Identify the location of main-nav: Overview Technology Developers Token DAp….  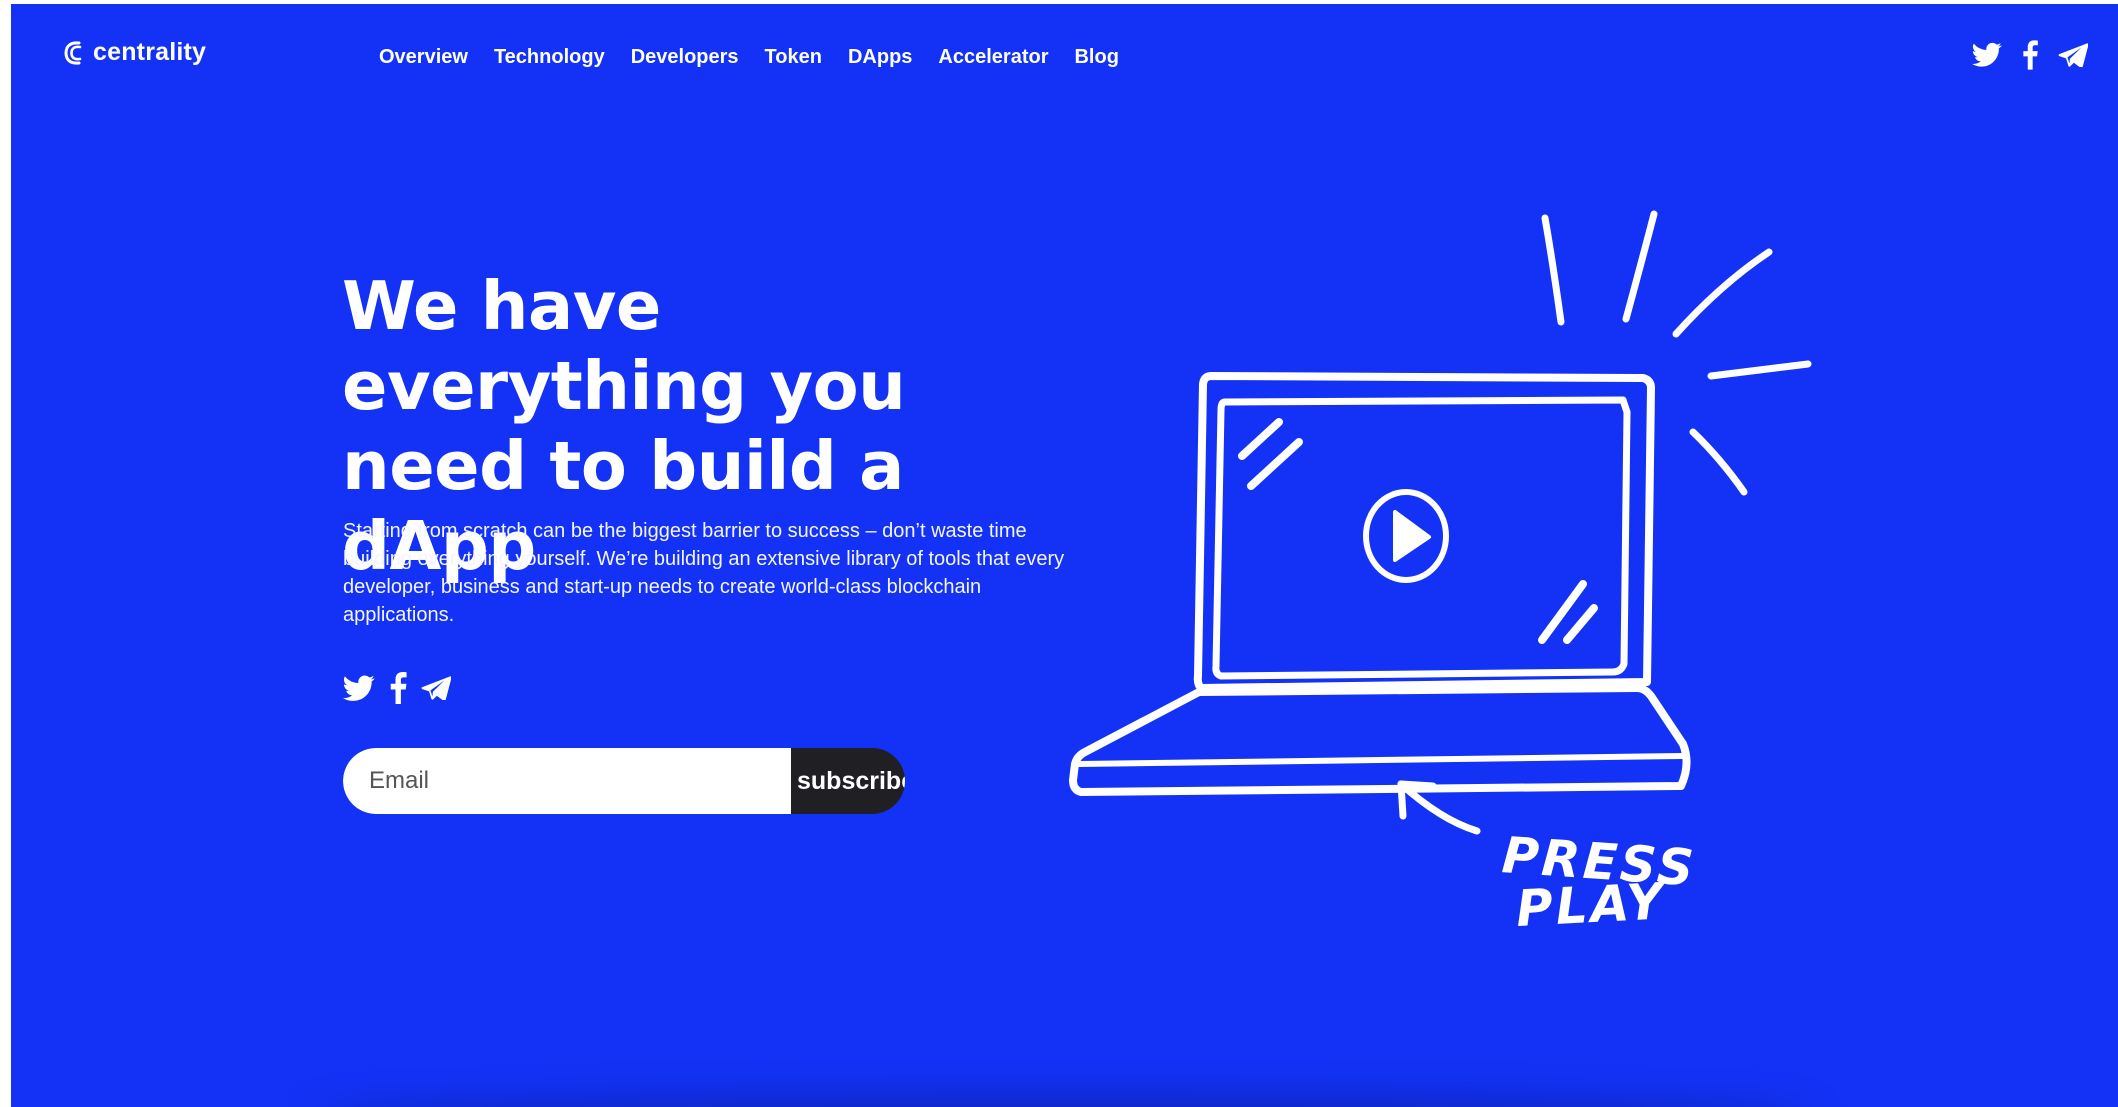
(749, 57).